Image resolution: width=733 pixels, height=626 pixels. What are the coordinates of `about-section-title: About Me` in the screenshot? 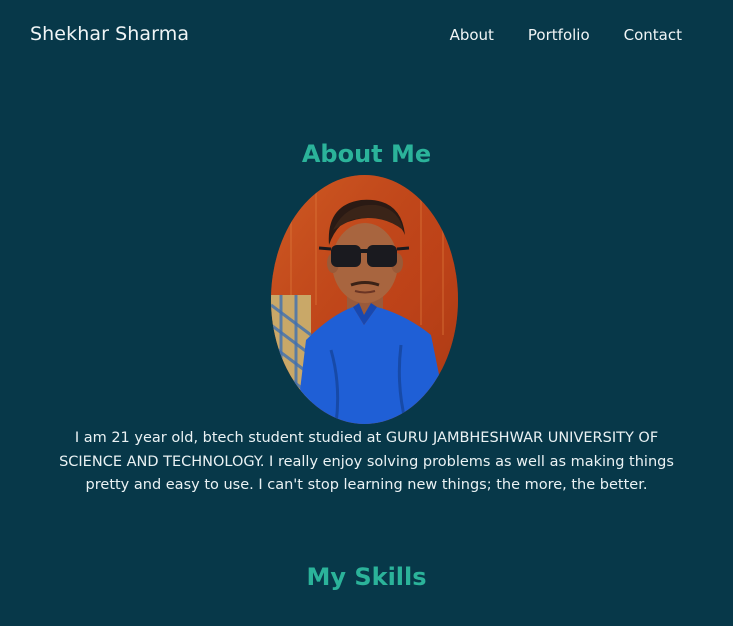 It's located at (366, 154).